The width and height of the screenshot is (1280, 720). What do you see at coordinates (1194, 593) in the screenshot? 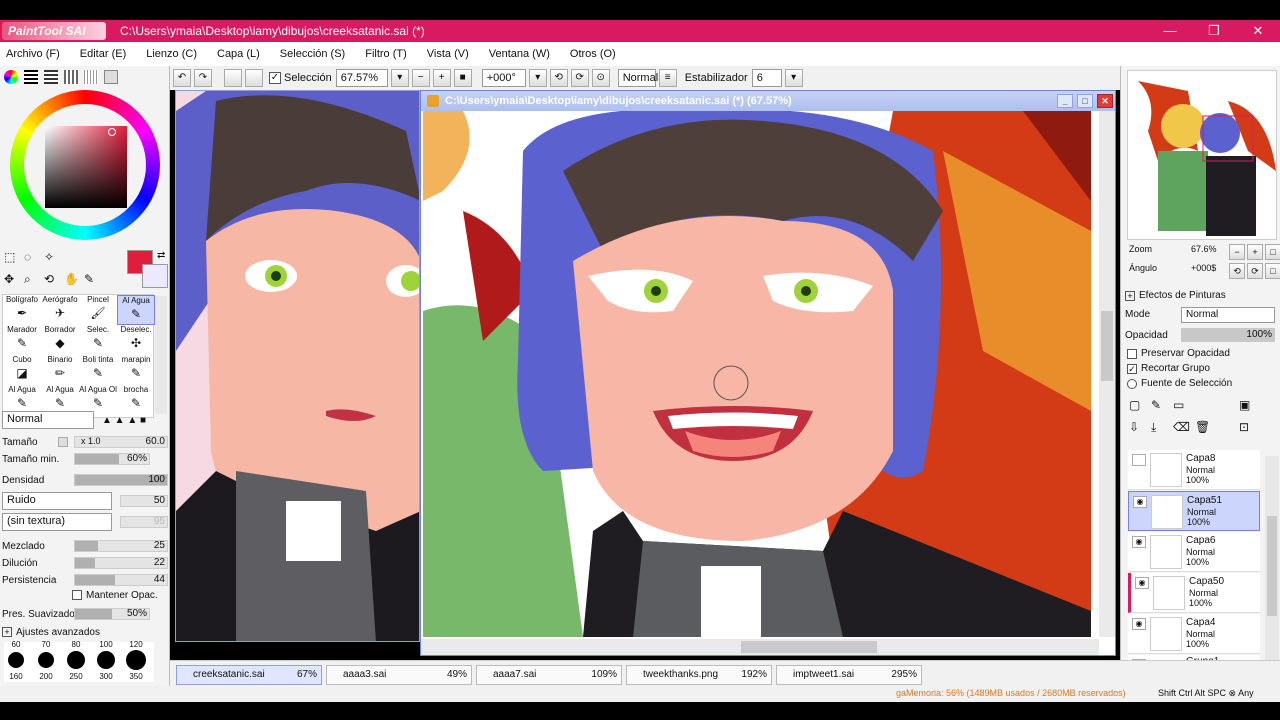
I see `layer-capa50: ◉ Capa50 Normal 100%` at bounding box center [1194, 593].